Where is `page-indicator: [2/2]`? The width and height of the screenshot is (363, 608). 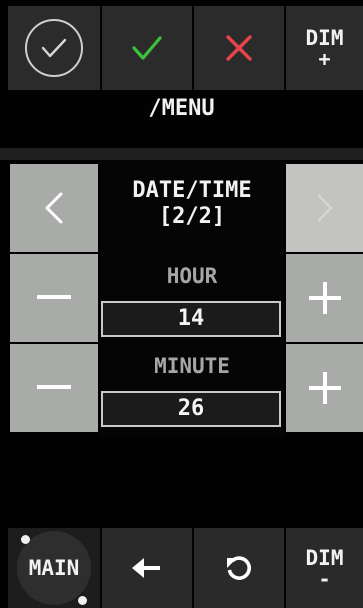
page-indicator: [2/2] is located at coordinates (192, 216).